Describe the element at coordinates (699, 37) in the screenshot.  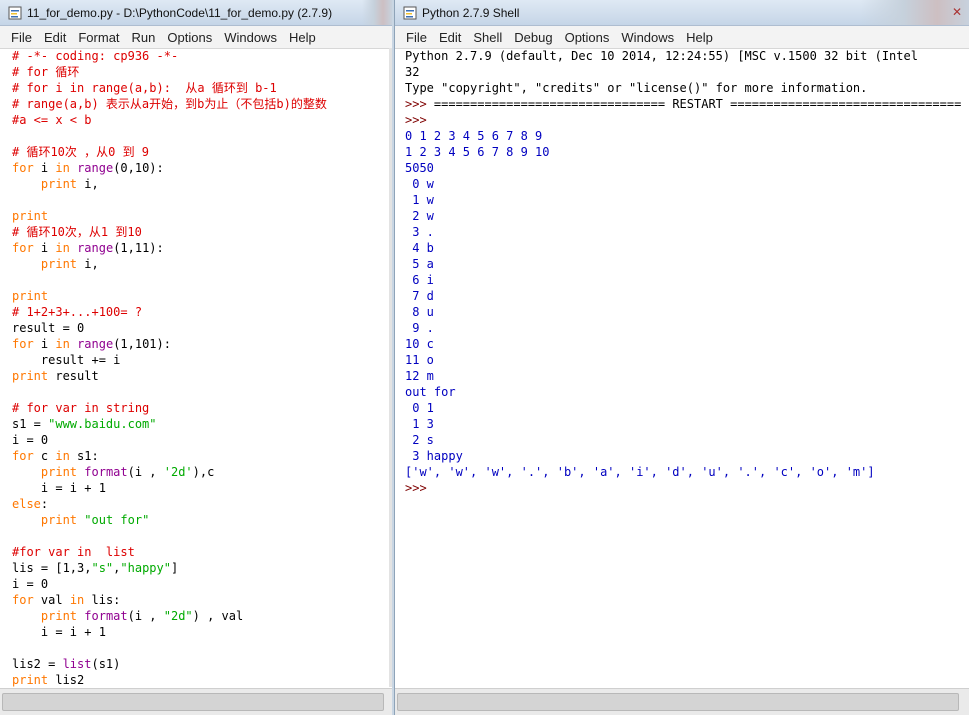
I see `shell-menu-help: Help` at that location.